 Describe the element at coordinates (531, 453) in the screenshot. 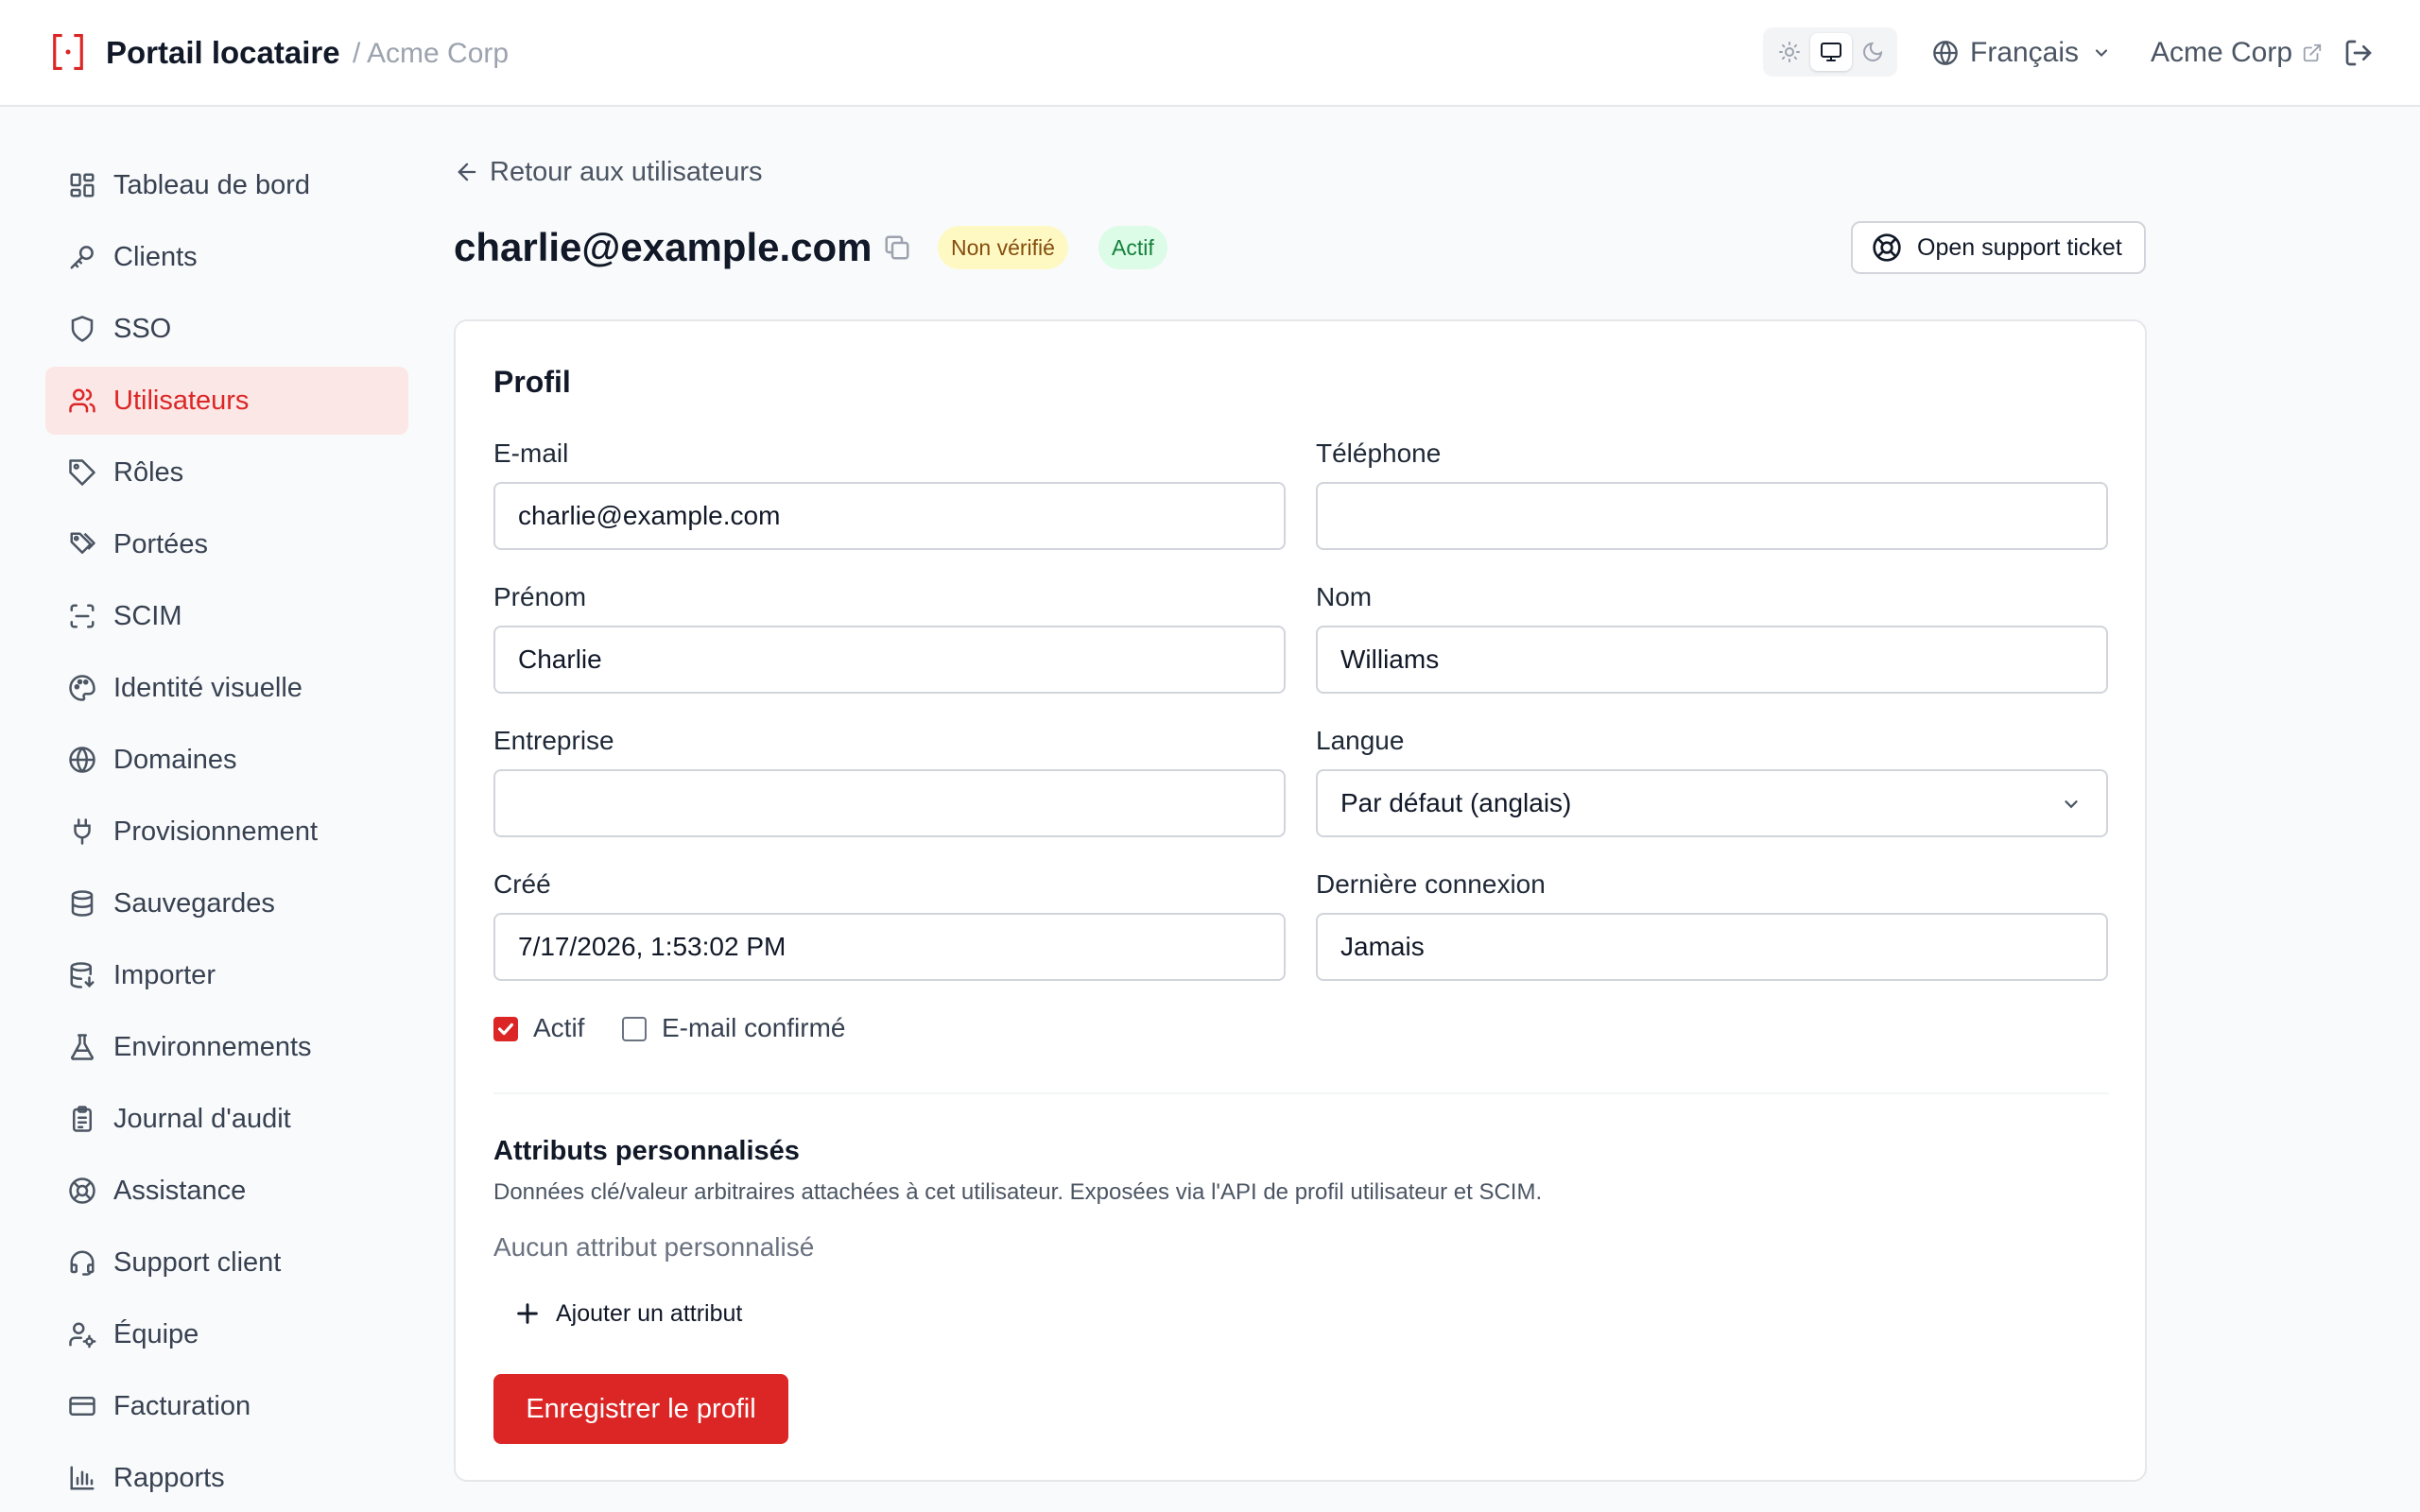

I see `email-label: E-mail` at that location.